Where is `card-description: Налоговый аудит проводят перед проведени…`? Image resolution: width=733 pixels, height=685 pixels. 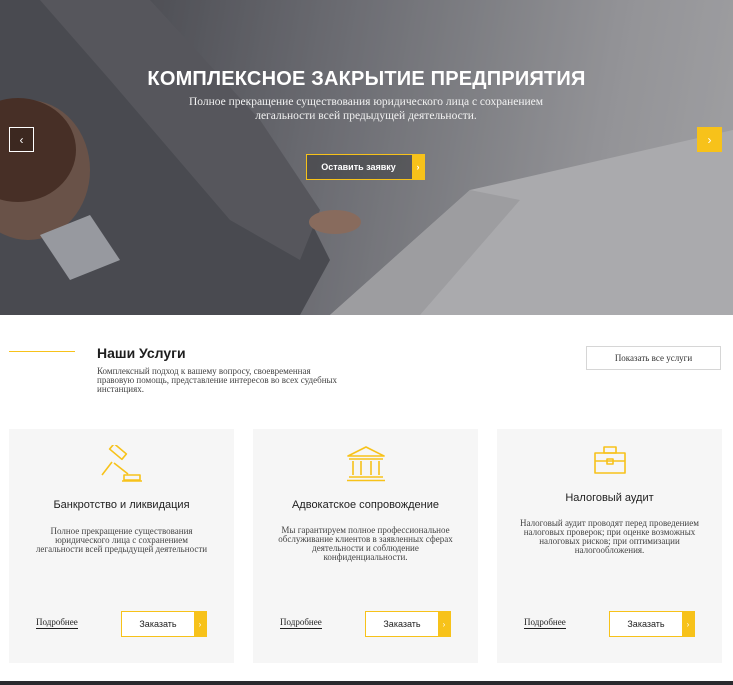 card-description: Налоговый аудит проводят перед проведени… is located at coordinates (609, 536).